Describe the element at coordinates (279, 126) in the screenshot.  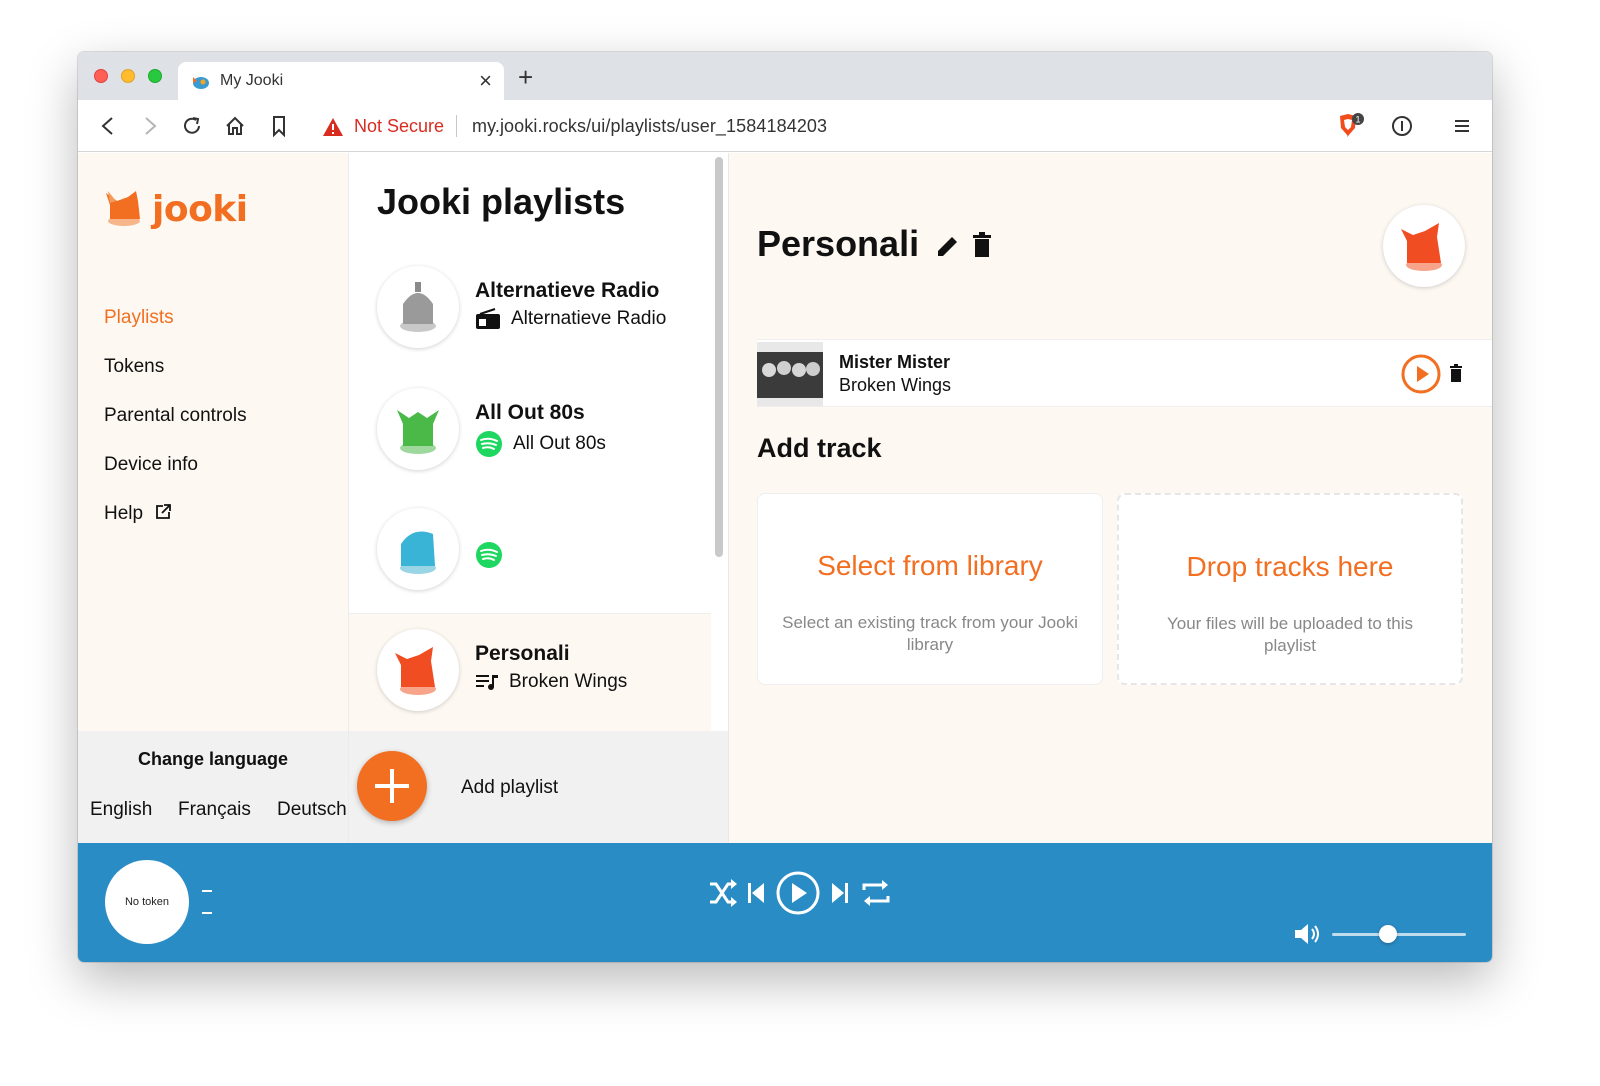
I see `bookmark-icon` at that location.